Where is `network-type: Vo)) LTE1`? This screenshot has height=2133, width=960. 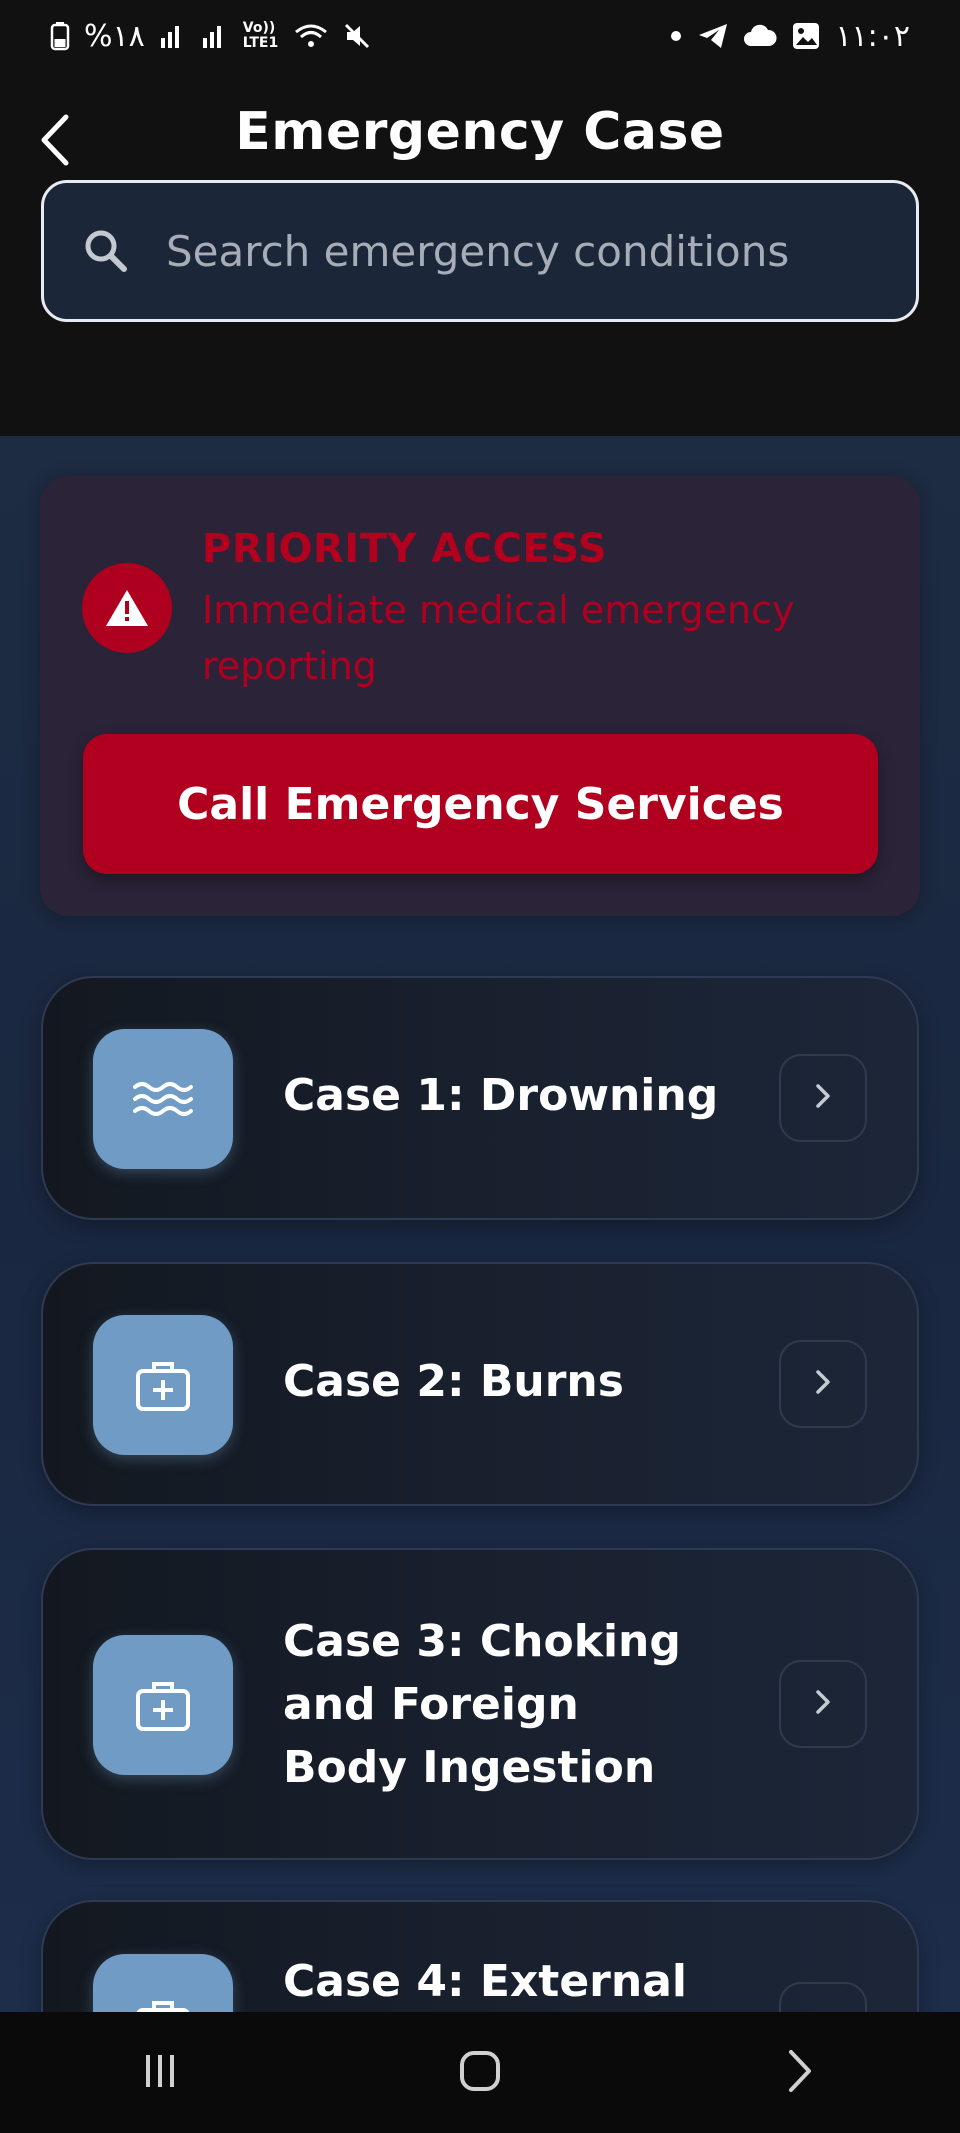 network-type: Vo)) LTE1 is located at coordinates (260, 35).